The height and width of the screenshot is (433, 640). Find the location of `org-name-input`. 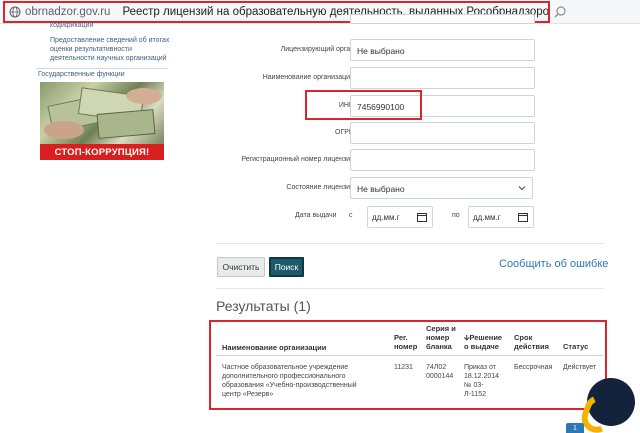

org-name-input is located at coordinates (442, 78).